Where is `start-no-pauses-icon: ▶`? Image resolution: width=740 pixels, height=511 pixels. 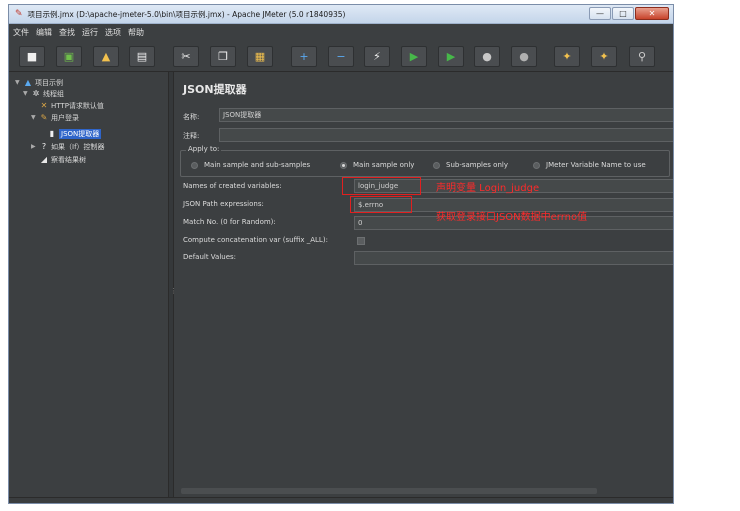
start-no-pauses-icon: ▶ is located at coordinates (451, 56).